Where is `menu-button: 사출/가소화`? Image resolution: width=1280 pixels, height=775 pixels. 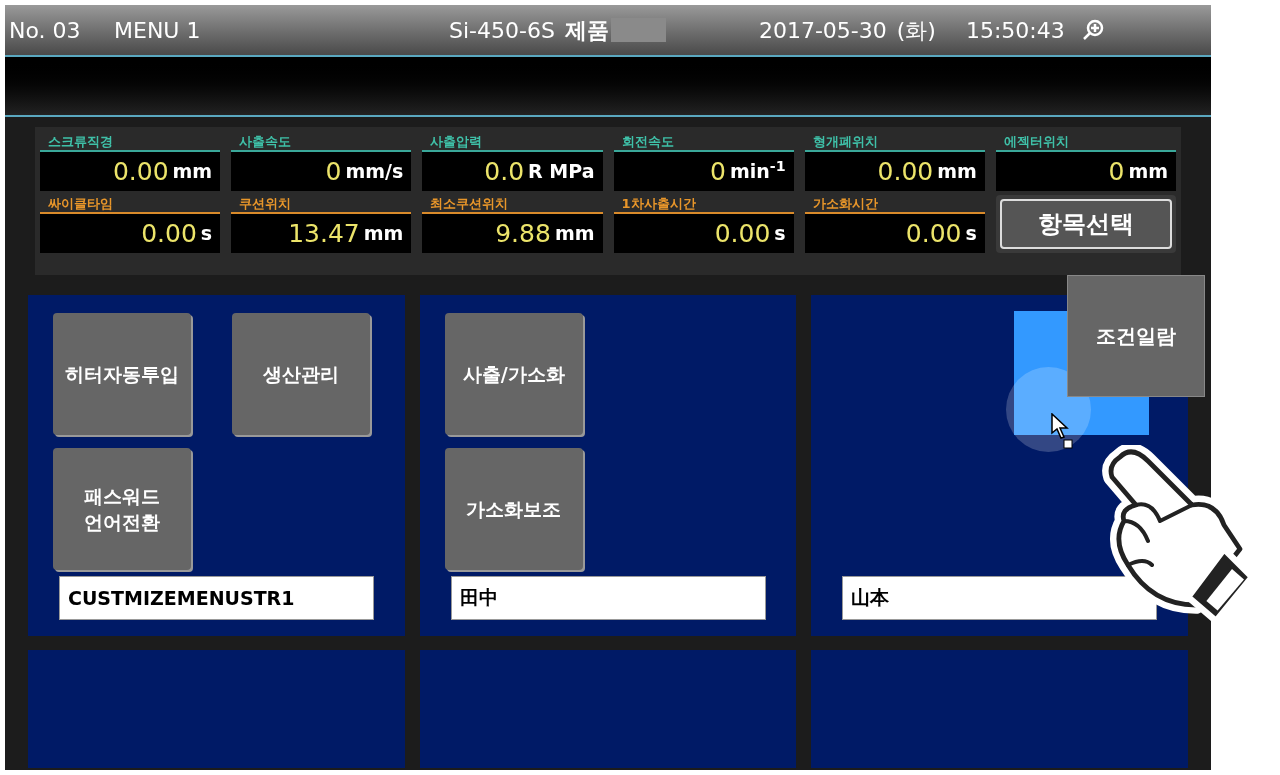 menu-button: 사출/가소화 is located at coordinates (513, 374).